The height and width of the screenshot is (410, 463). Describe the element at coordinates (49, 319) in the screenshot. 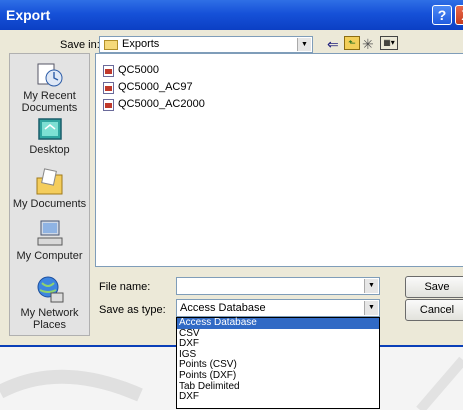

I see `place-label: My Network Places` at that location.